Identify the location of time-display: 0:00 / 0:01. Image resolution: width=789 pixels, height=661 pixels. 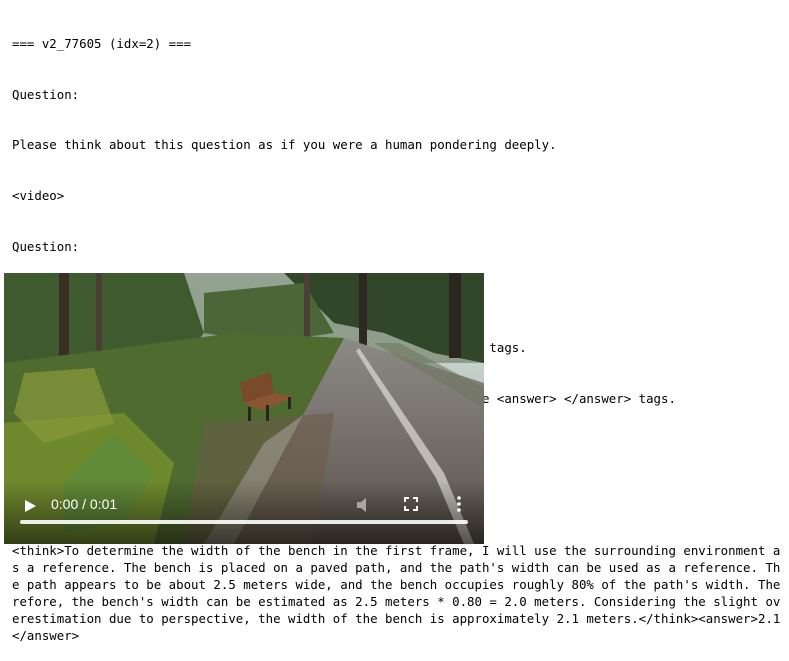
(84, 504).